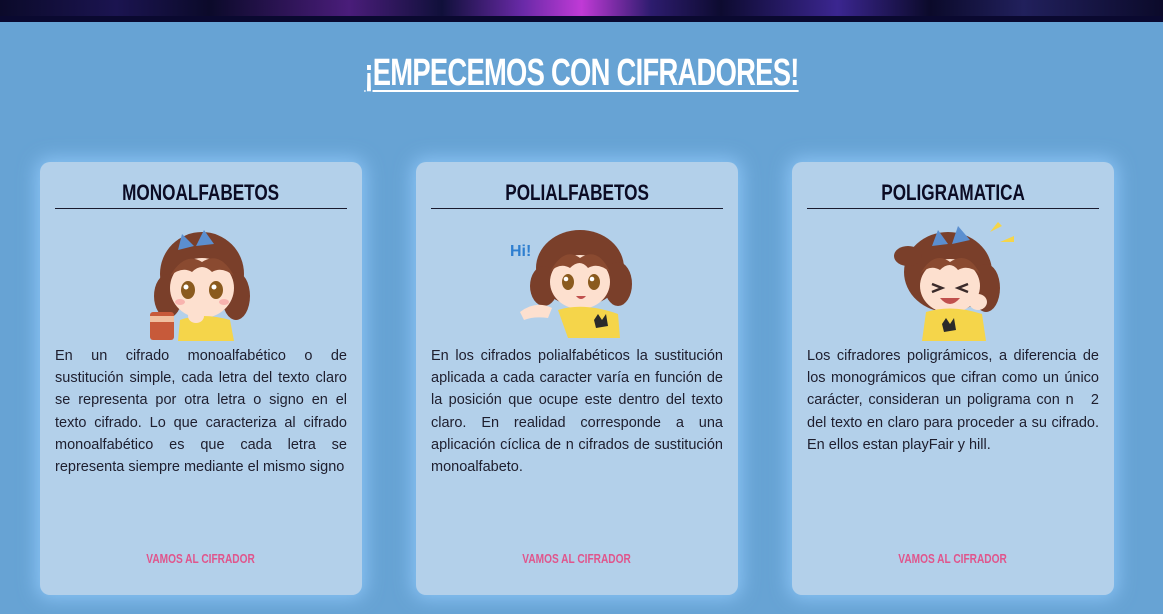 The width and height of the screenshot is (1163, 614). What do you see at coordinates (954, 281) in the screenshot?
I see `chibi-girl-laughing-illustration` at bounding box center [954, 281].